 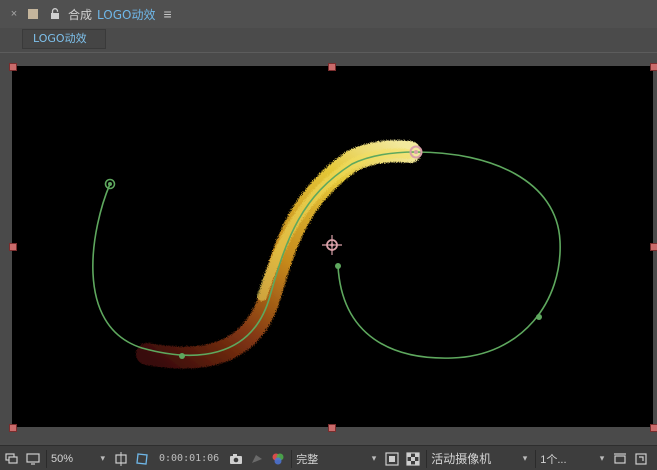 What do you see at coordinates (392, 459) in the screenshot?
I see `region-of-interest-icon` at bounding box center [392, 459].